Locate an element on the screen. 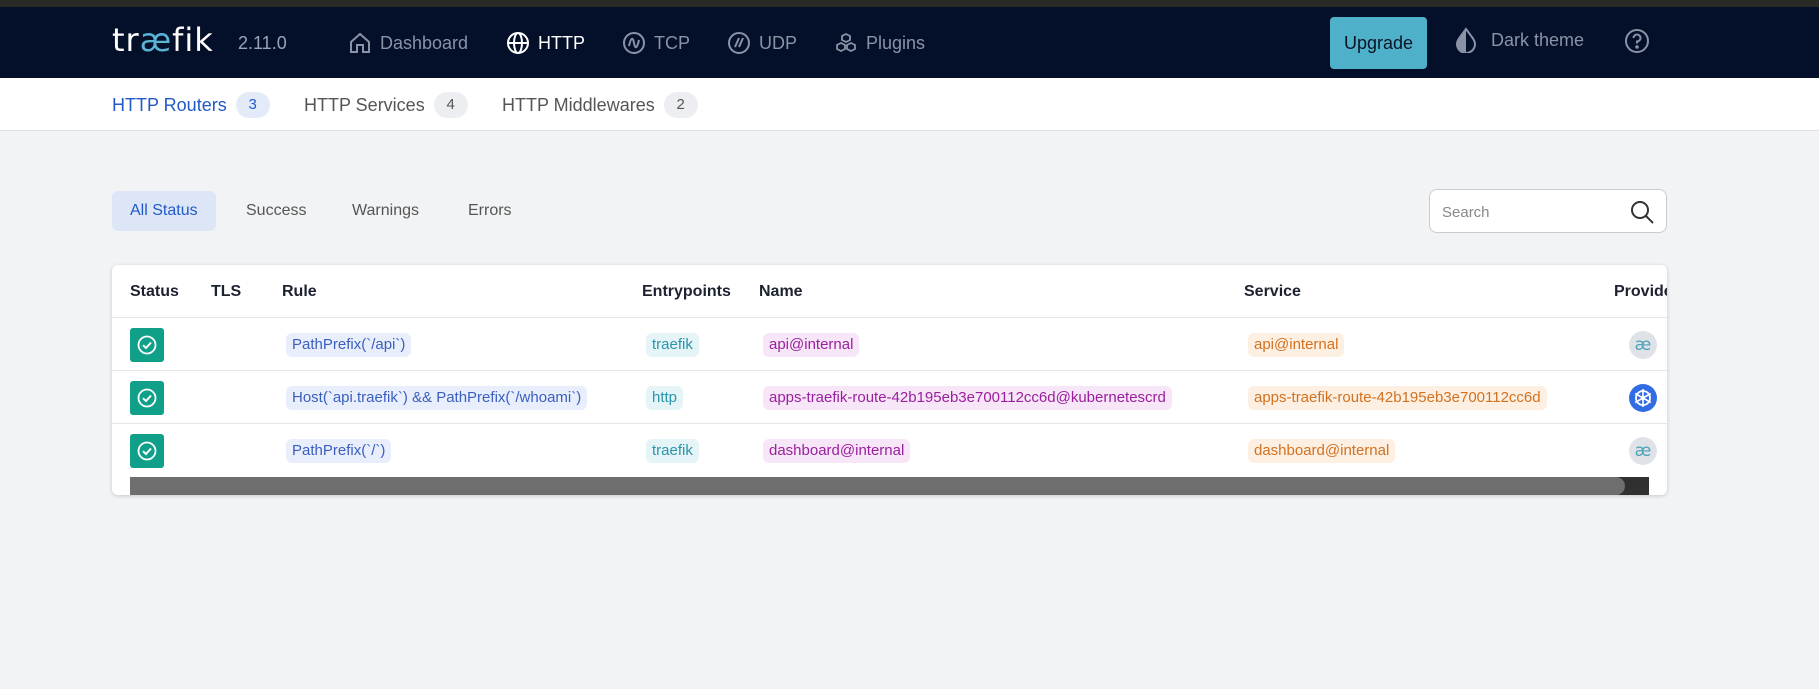 Image resolution: width=1819 pixels, height=689 pixels. count-badge: 3 is located at coordinates (252, 105).